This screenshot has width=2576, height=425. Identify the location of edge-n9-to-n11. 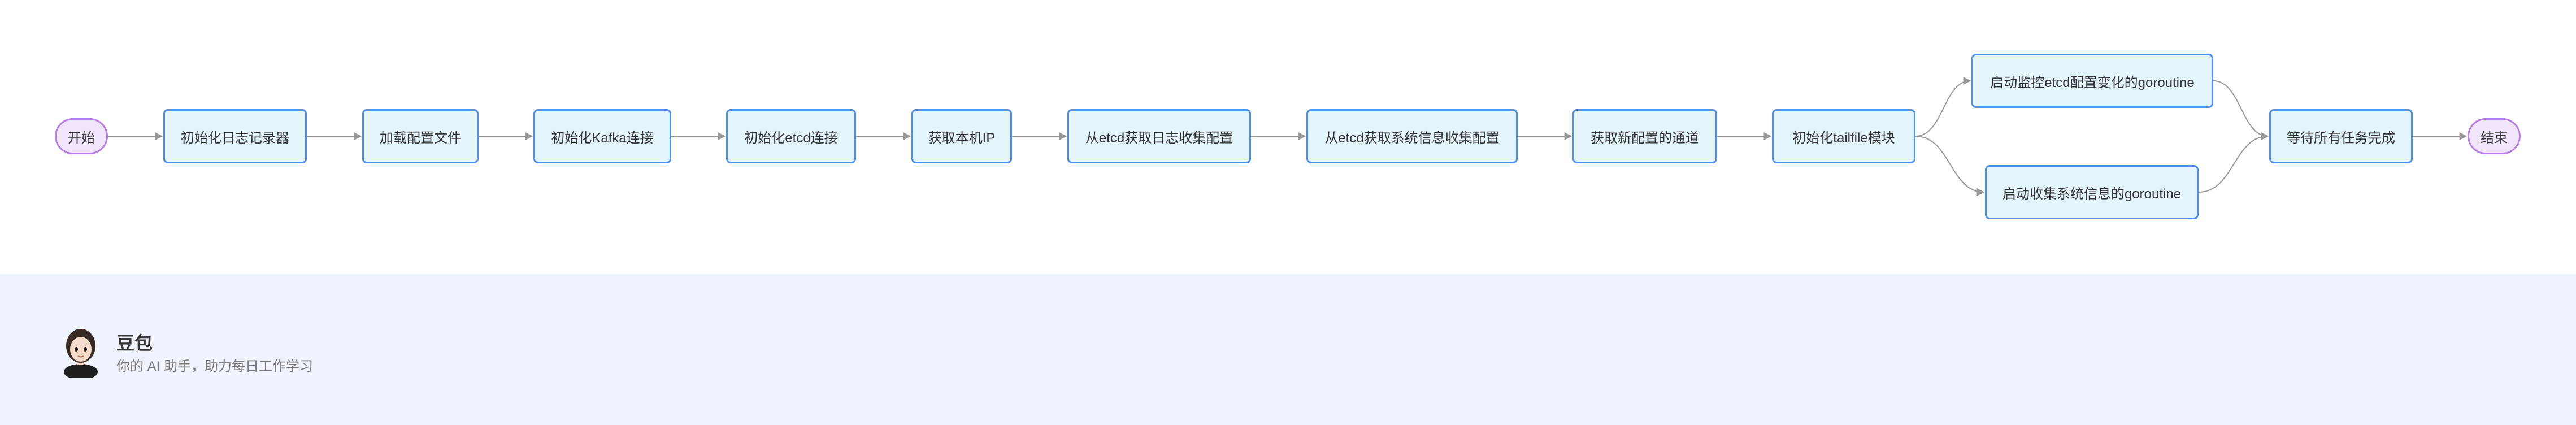
(1950, 166).